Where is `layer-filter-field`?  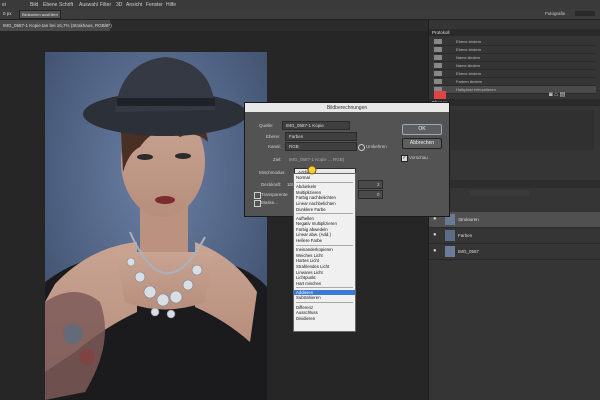 layer-filter-field is located at coordinates (499, 193).